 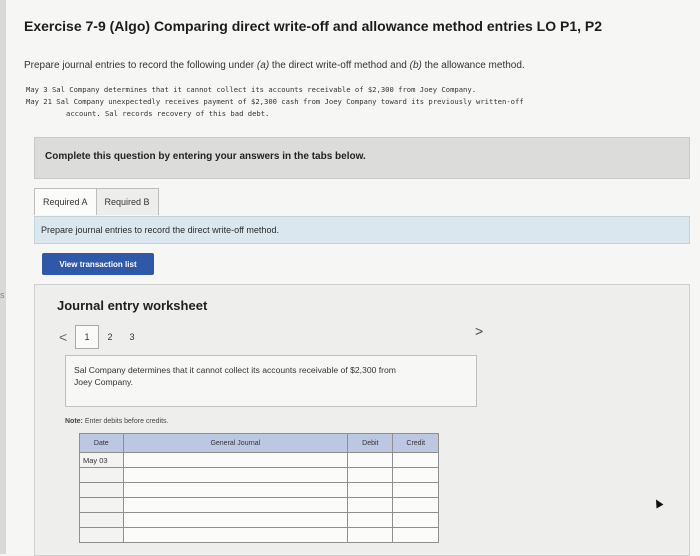 What do you see at coordinates (132, 337) in the screenshot?
I see `page-3-button: 3` at bounding box center [132, 337].